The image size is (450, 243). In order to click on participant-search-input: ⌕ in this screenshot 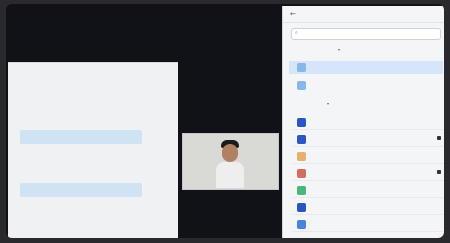, I will do `click(366, 34)`.